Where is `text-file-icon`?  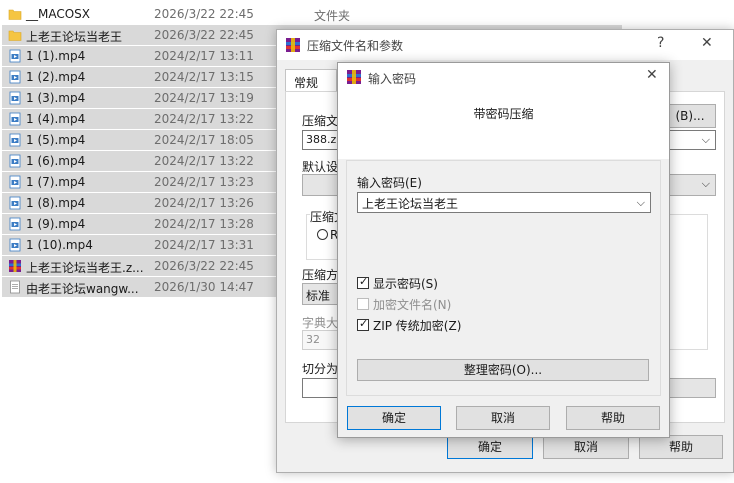
text-file-icon is located at coordinates (15, 287).